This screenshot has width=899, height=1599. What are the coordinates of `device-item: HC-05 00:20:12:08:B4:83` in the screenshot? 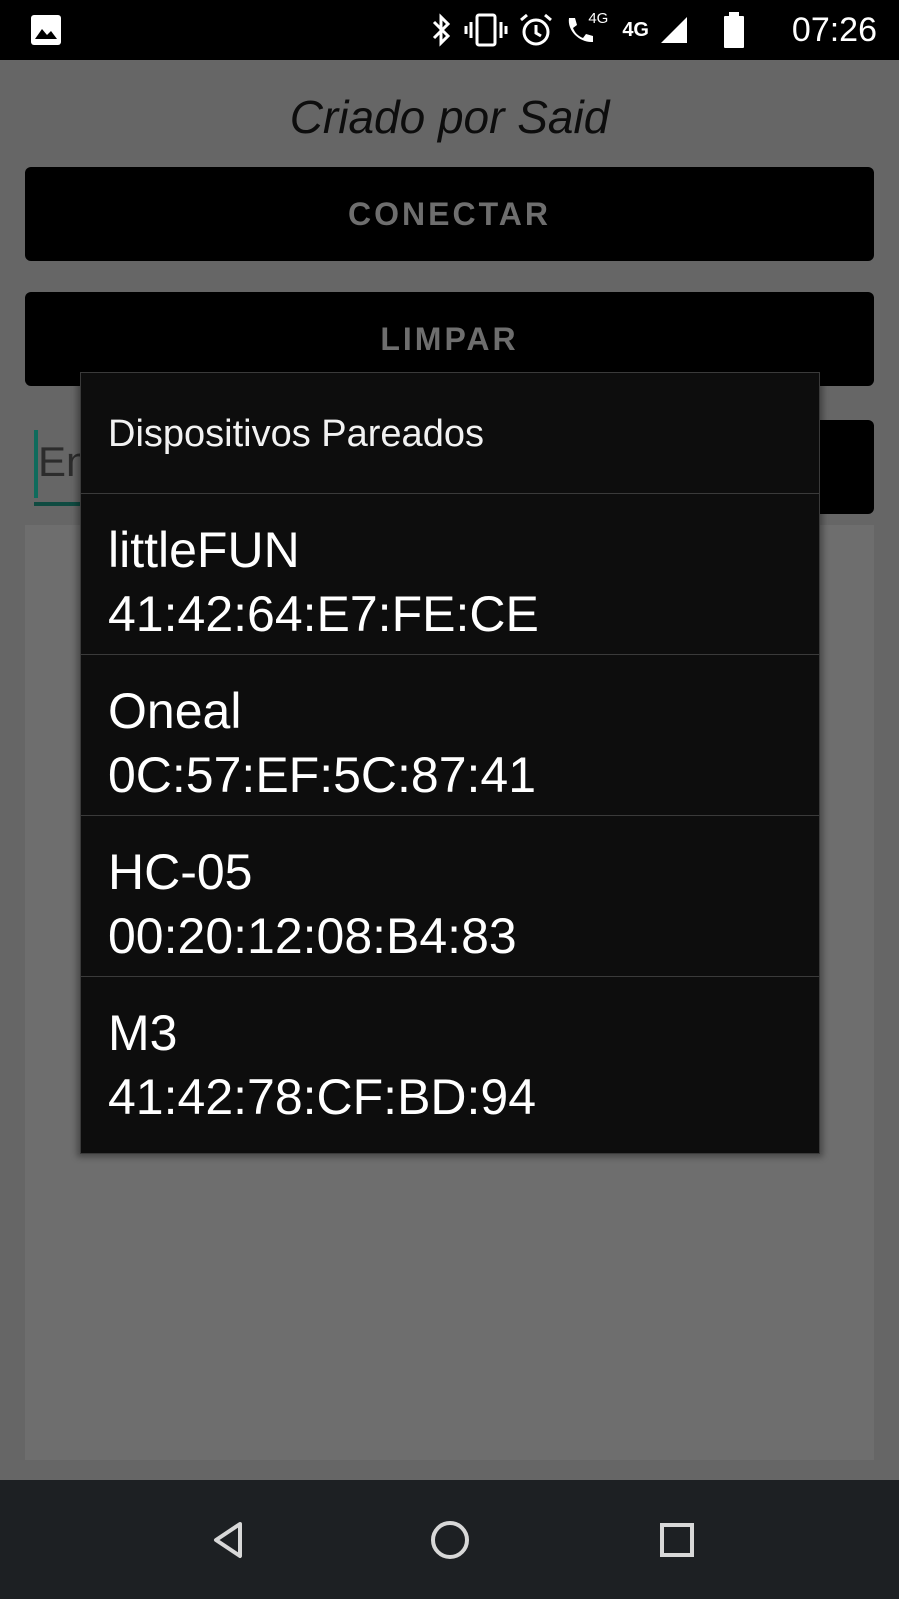 It's located at (450, 895).